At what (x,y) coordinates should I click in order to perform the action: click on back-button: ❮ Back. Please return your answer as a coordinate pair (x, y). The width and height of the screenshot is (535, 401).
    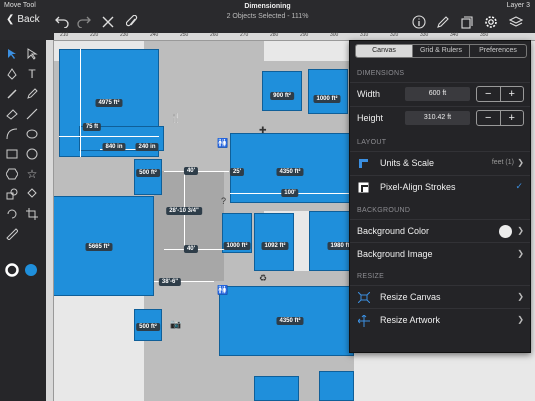
    Looking at the image, I should click on (23, 19).